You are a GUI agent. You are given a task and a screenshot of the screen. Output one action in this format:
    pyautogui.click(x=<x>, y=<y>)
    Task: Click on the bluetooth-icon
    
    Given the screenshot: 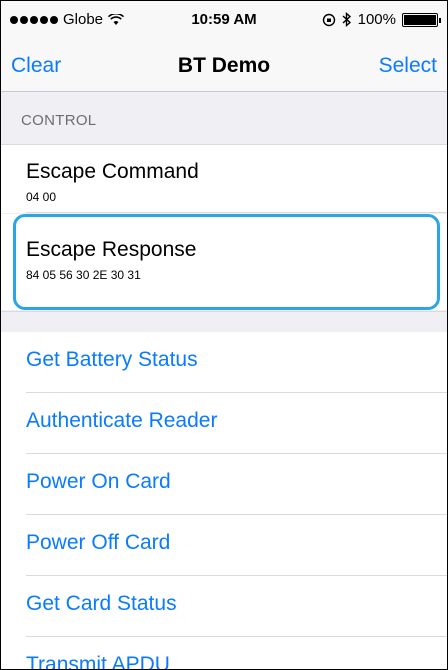 What is the action you would take?
    pyautogui.click(x=346, y=19)
    